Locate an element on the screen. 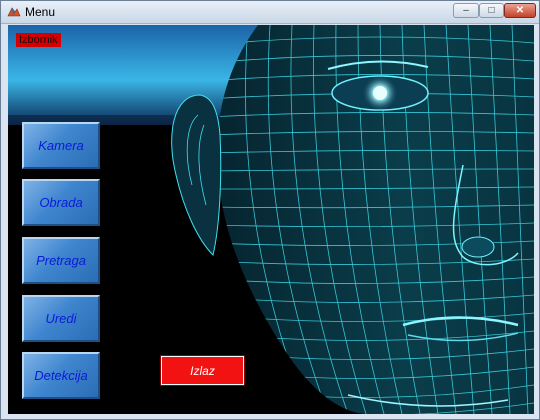 Image resolution: width=540 pixels, height=420 pixels. kamera-button: Kamera is located at coordinates (61, 145).